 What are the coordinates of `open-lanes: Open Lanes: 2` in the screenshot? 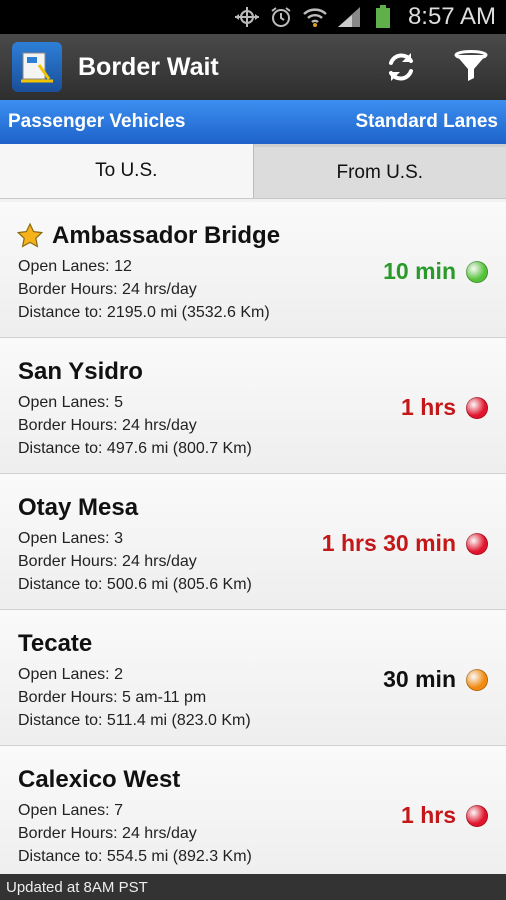 It's located at (70, 674).